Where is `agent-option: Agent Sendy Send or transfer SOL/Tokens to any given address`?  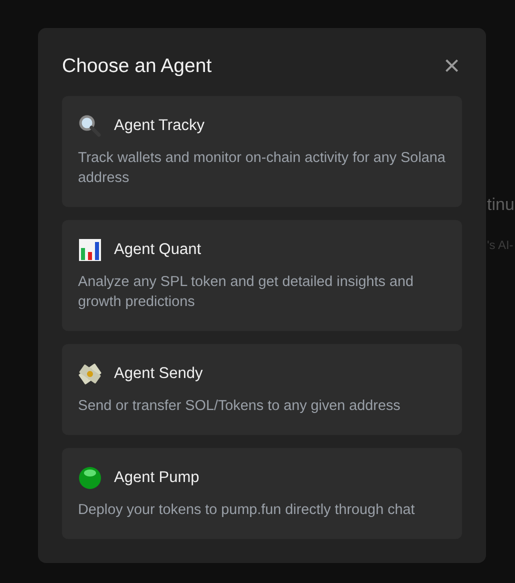 agent-option: Agent Sendy Send or transfer SOL/Tokens to any given address is located at coordinates (262, 389).